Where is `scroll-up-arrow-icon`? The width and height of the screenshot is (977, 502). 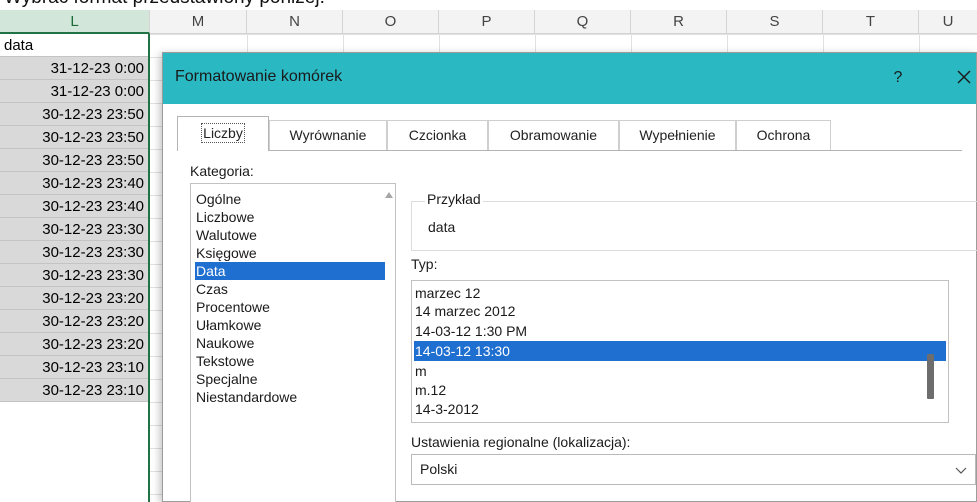 scroll-up-arrow-icon is located at coordinates (389, 195).